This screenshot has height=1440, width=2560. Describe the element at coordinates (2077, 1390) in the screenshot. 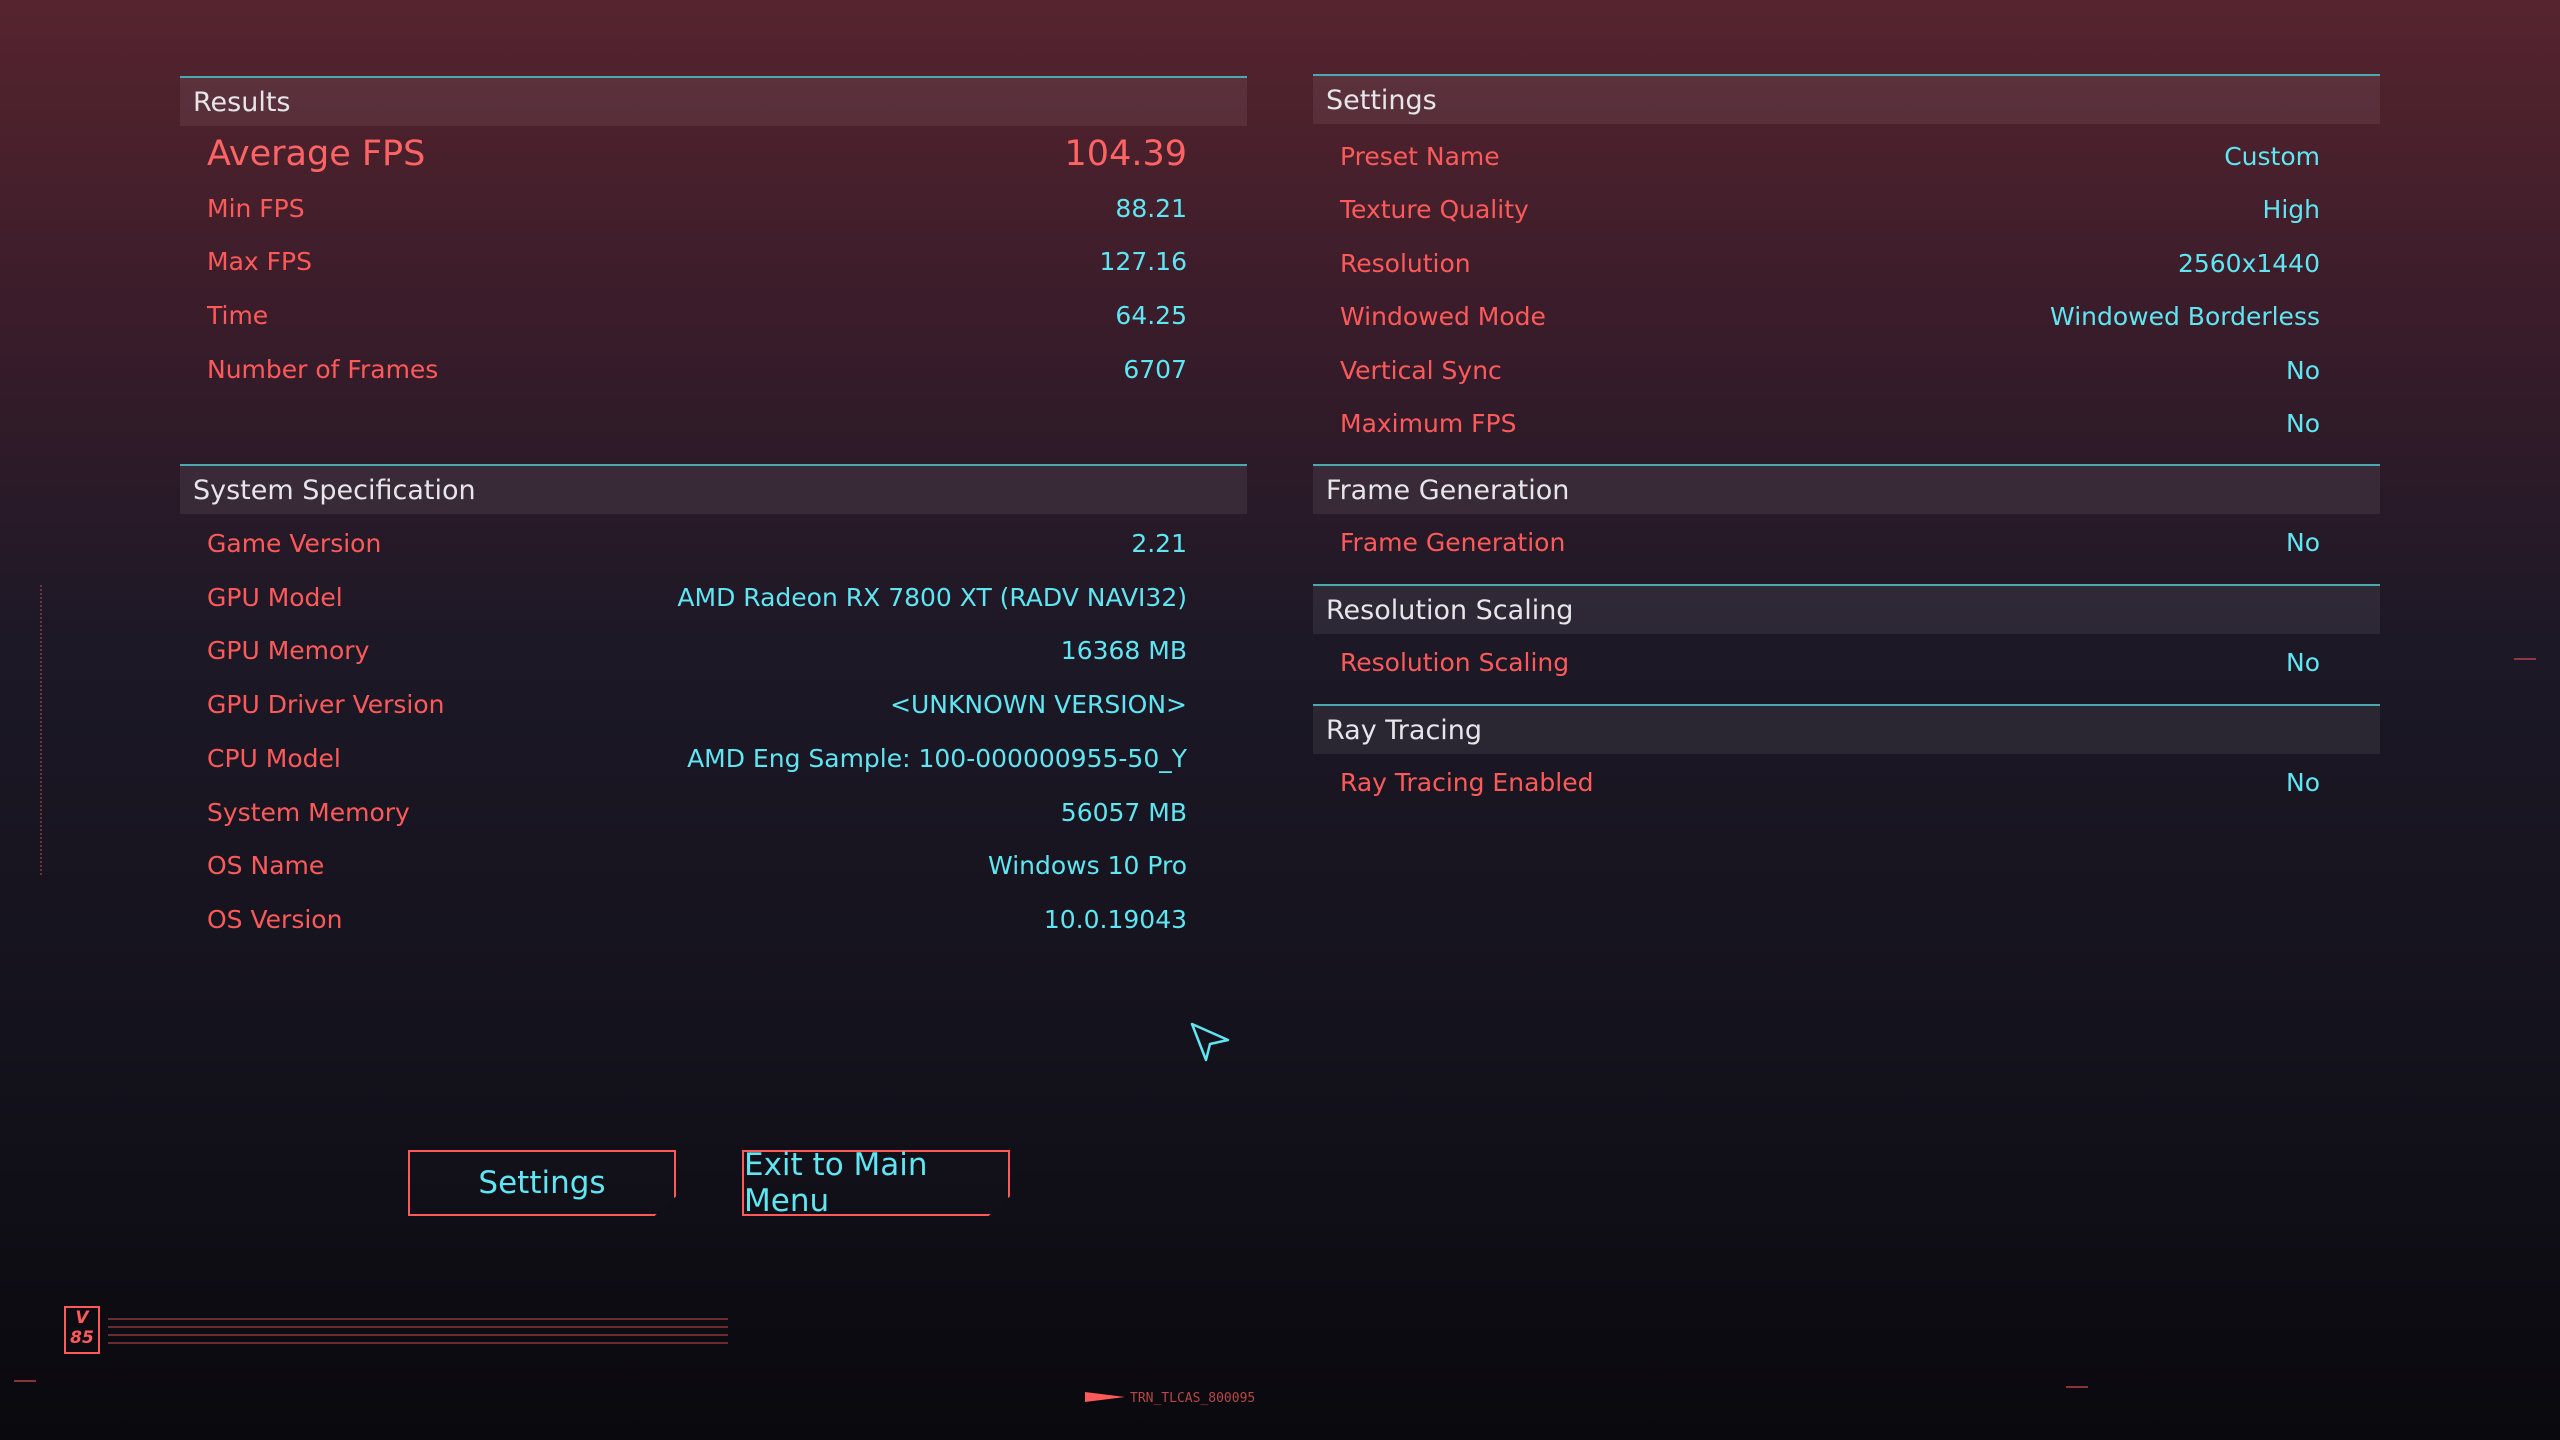

I see `corner-marker-right` at that location.